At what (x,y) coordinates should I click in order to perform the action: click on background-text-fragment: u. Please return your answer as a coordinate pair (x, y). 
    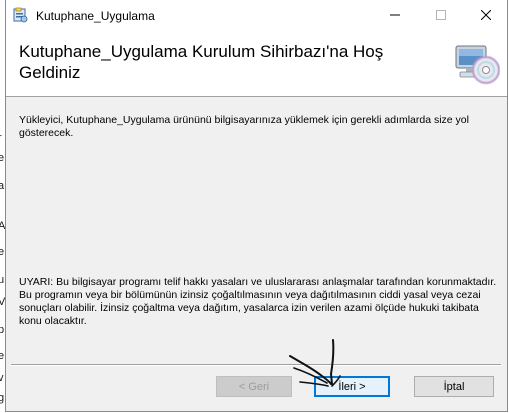
    Looking at the image, I should click on (2, 280).